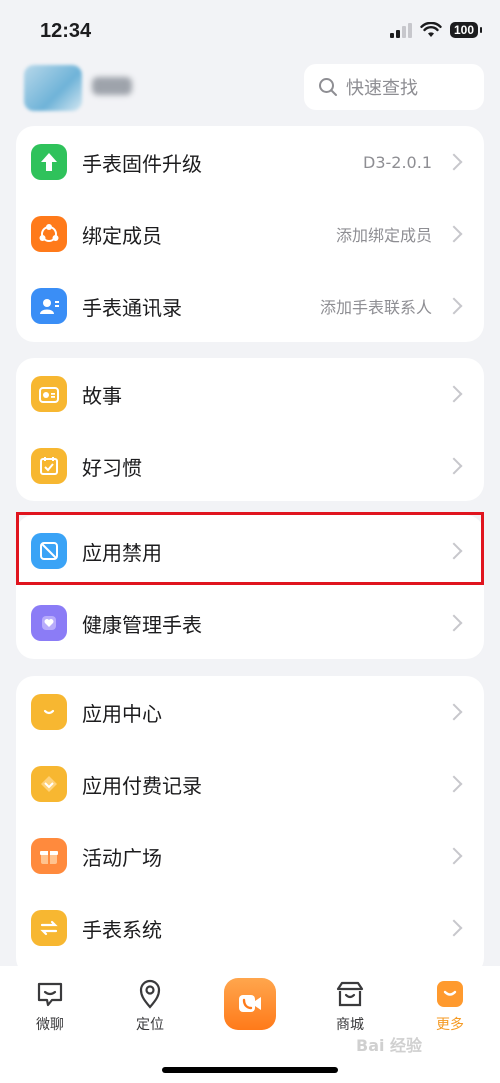 The image size is (500, 1083). What do you see at coordinates (50, 1025) in the screenshot?
I see `tab-label: 微聊` at bounding box center [50, 1025].